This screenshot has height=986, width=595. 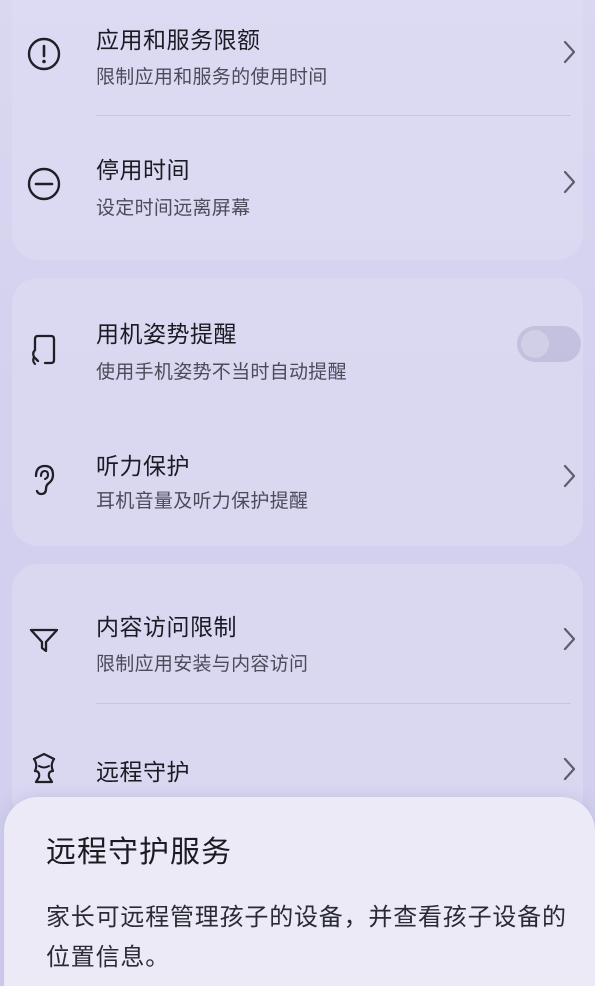 I want to click on settings-item-content-restrictions: 内容访问限制 限制应用安装与内容访问, so click(x=297, y=648).